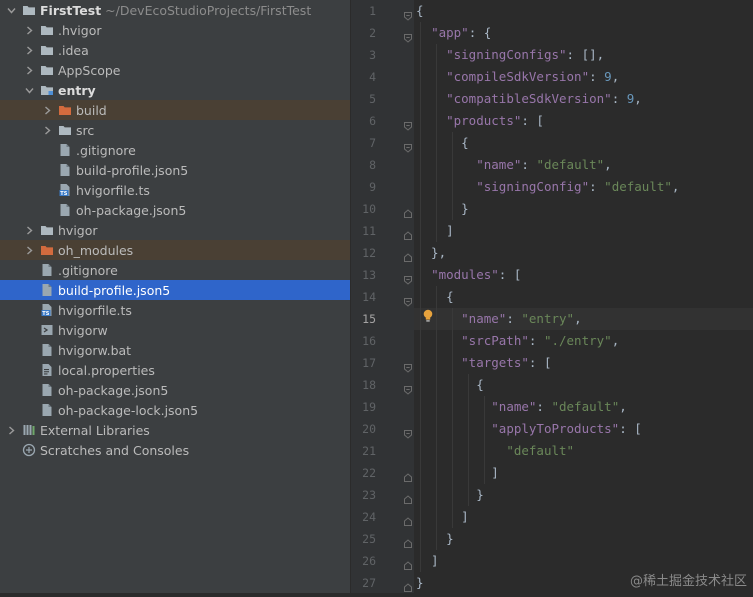  I want to click on code-line: "products": [, so click(480, 121).